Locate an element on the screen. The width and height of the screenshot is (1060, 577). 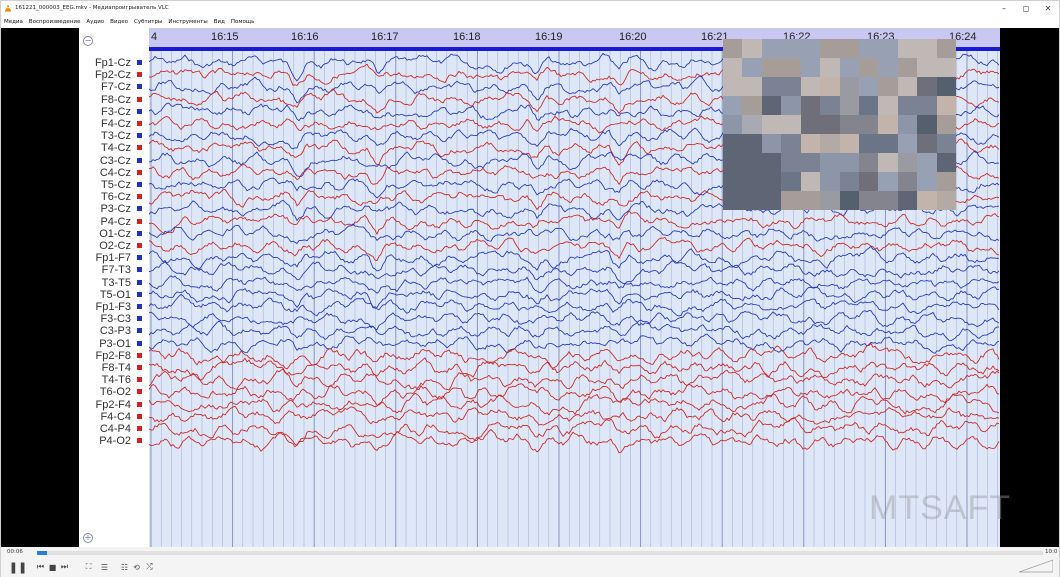
patient-video-overlay is located at coordinates (839, 124).